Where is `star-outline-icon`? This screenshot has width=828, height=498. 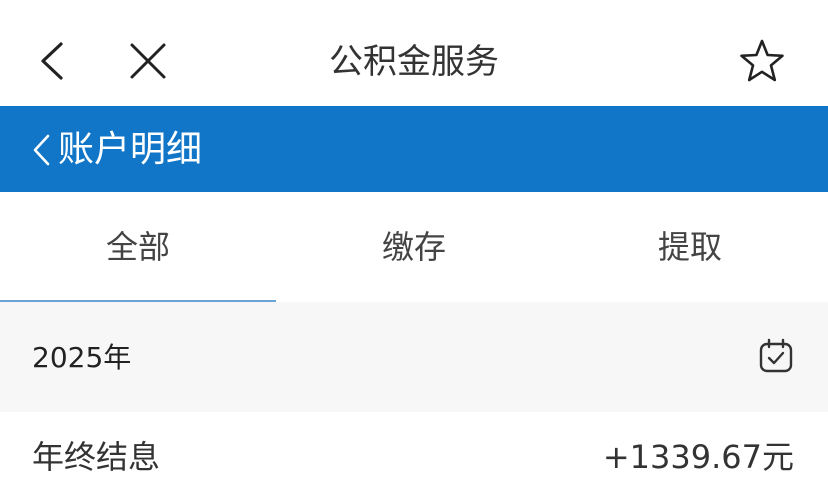 star-outline-icon is located at coordinates (762, 60).